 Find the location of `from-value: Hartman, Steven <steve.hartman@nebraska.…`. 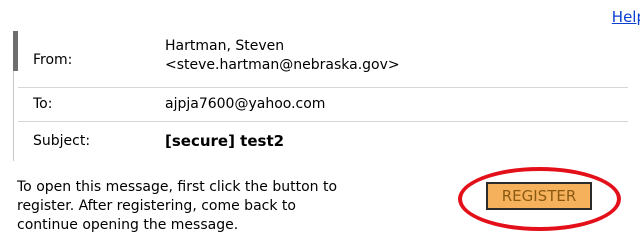

from-value: Hartman, Steven <steve.hartman@nebraska.… is located at coordinates (282, 56).